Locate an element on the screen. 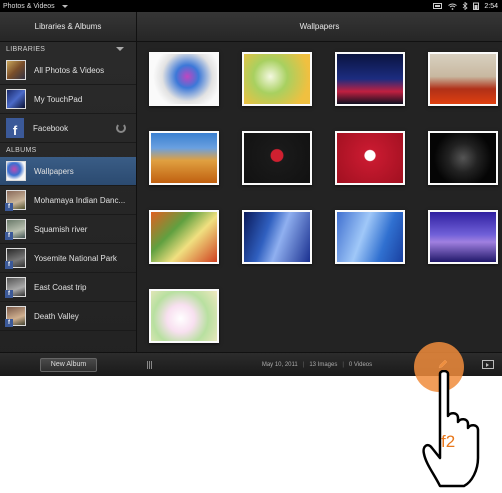  chevron-down-icon is located at coordinates (64, 6).